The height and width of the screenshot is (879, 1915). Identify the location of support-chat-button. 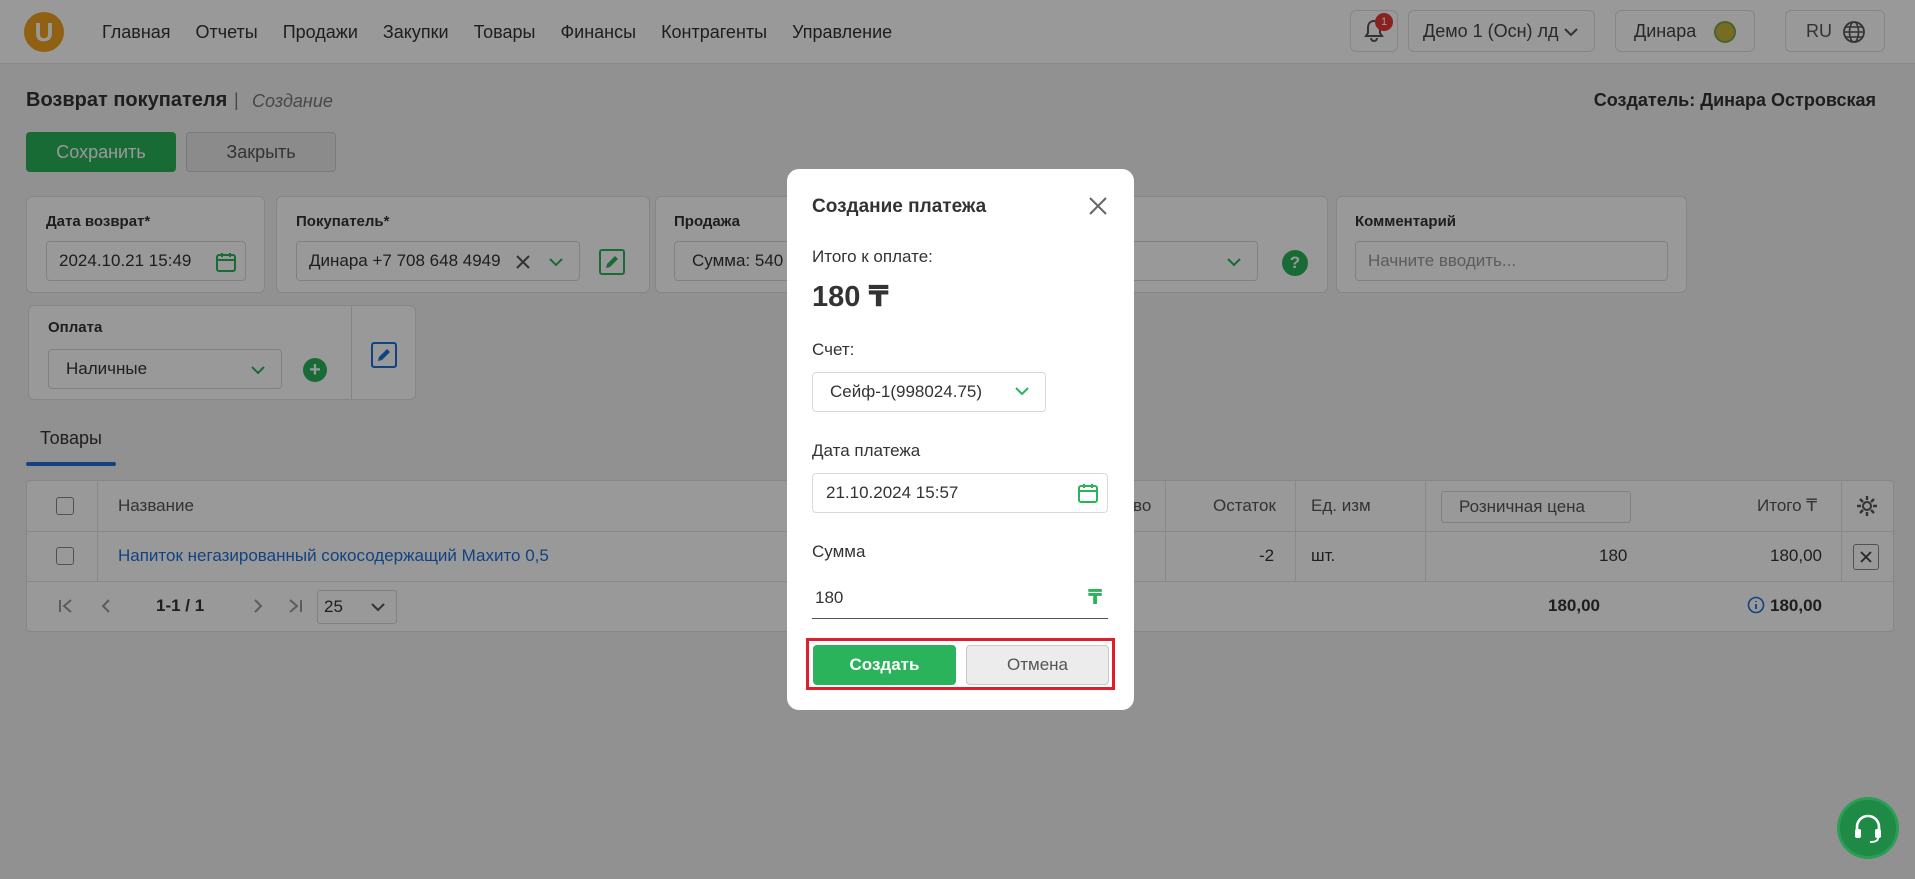
(1868, 828).